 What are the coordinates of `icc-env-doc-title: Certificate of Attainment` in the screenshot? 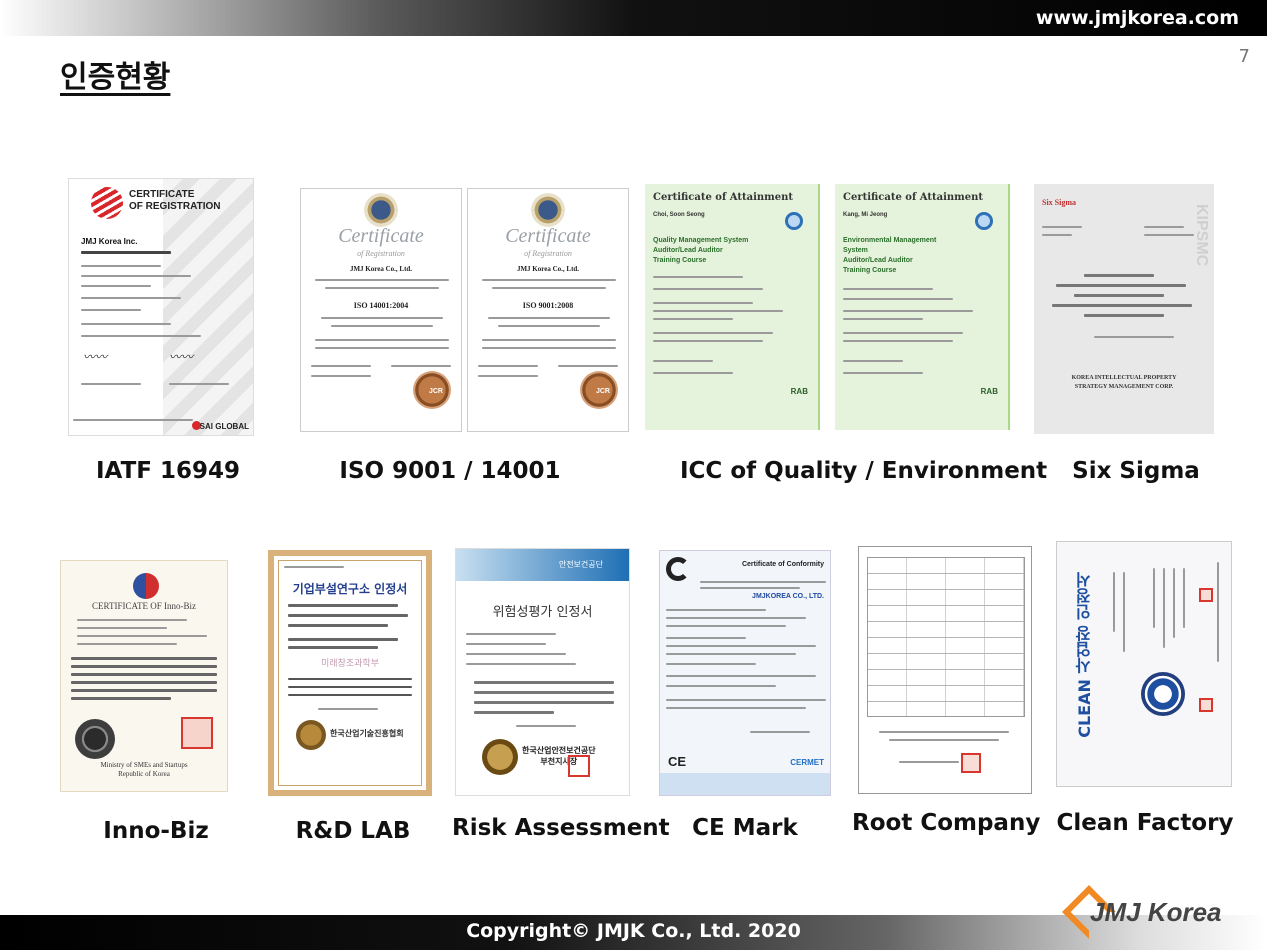 It's located at (913, 197).